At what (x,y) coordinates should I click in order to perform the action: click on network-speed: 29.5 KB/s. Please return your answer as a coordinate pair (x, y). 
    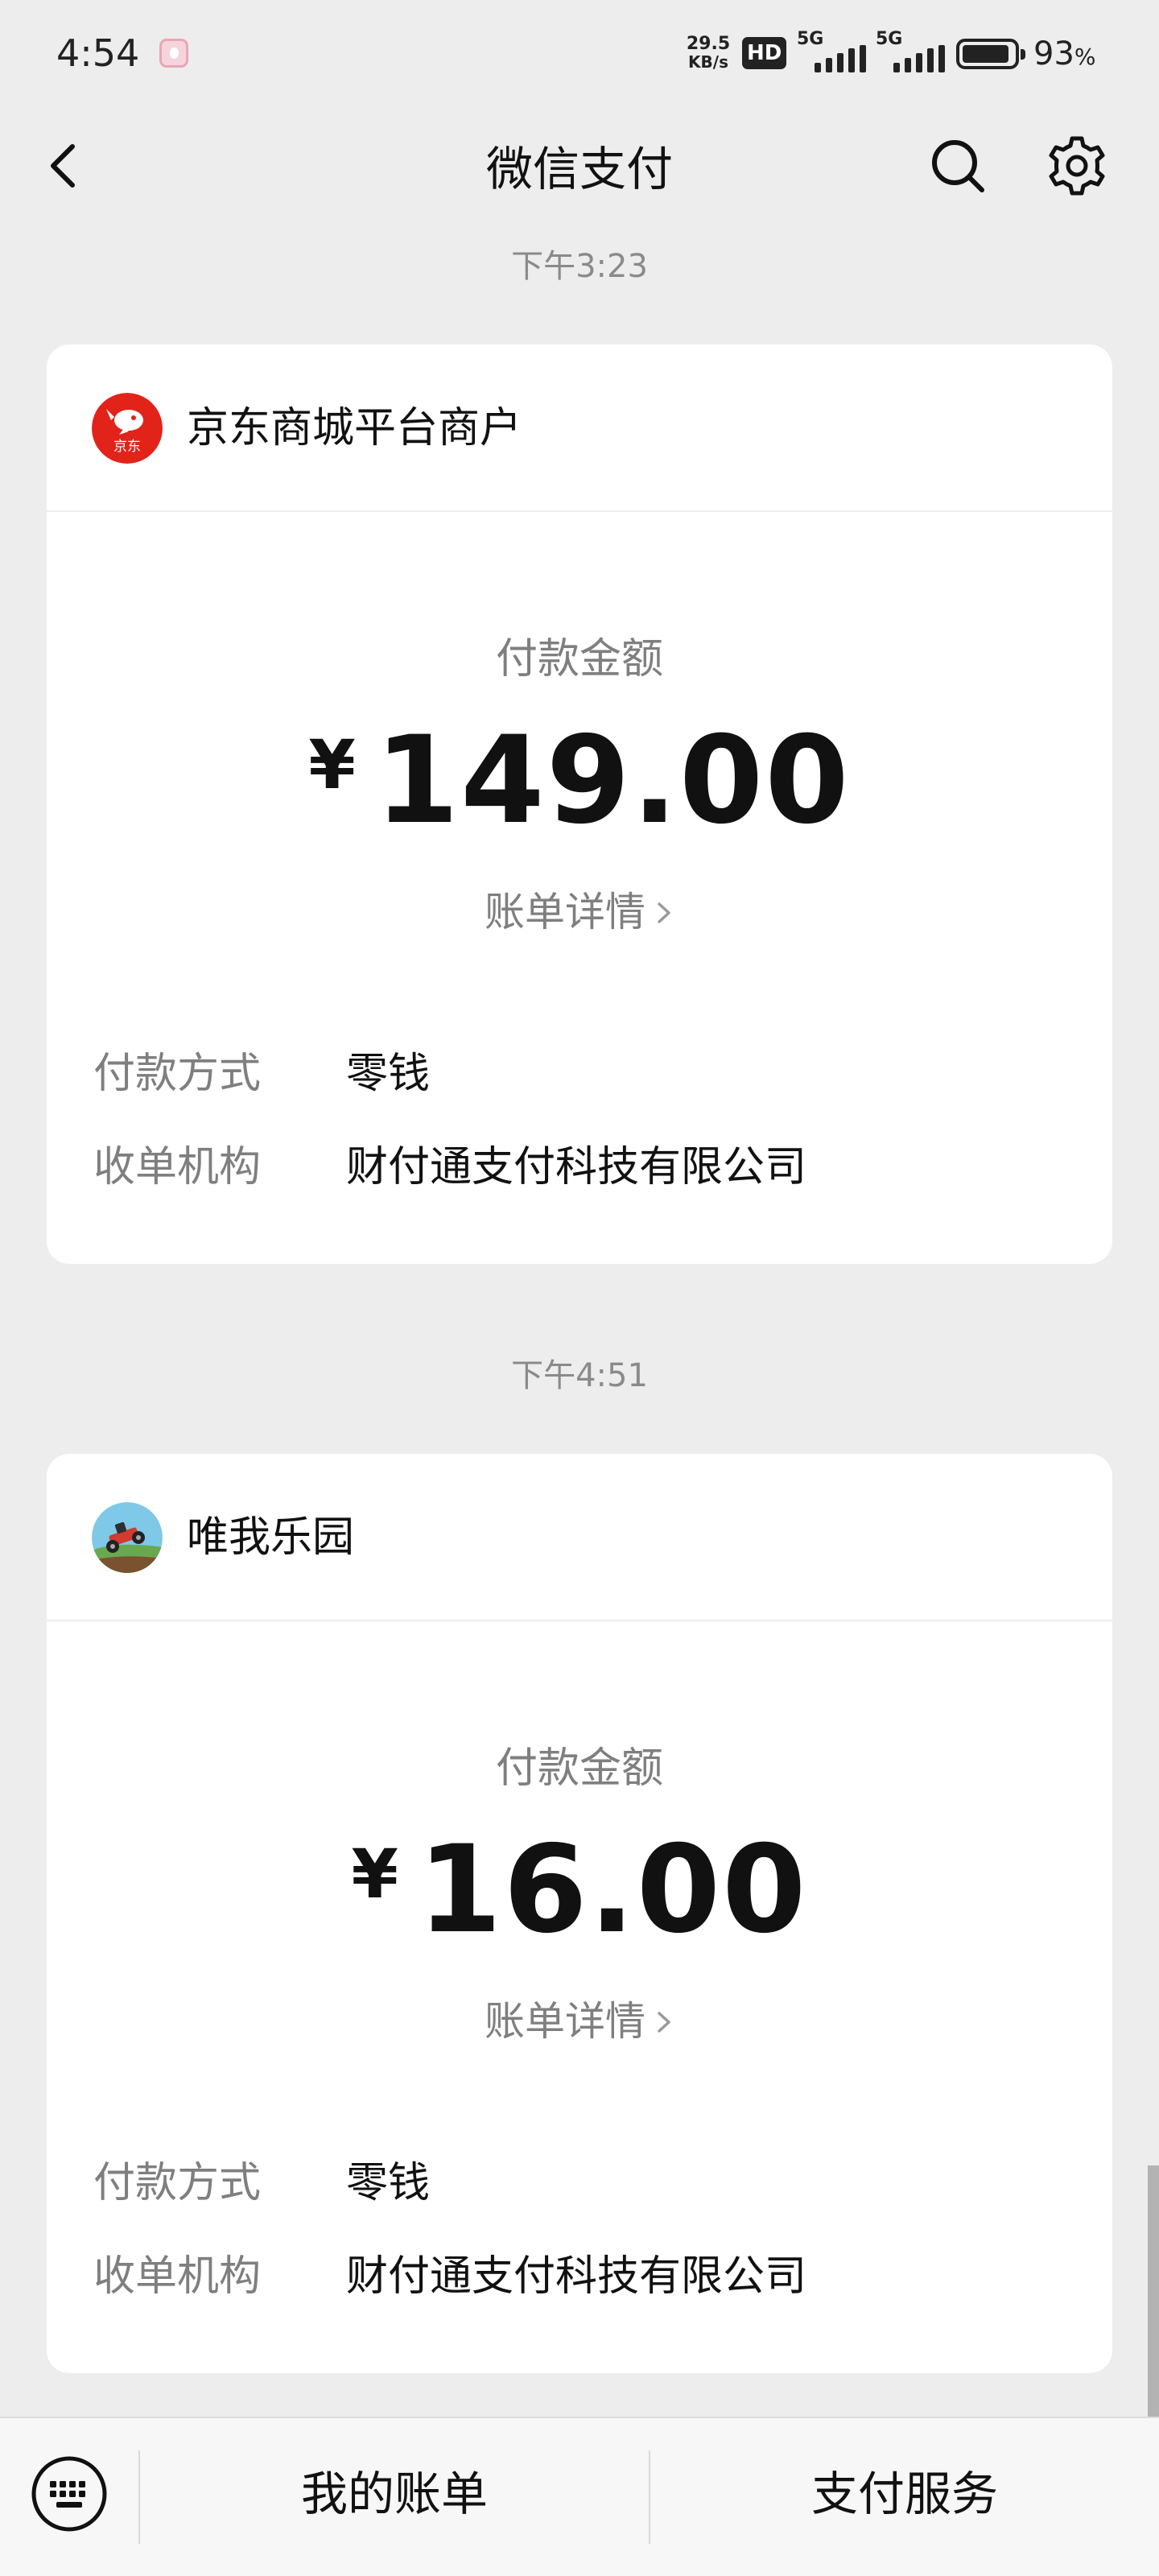
    Looking at the image, I should click on (708, 53).